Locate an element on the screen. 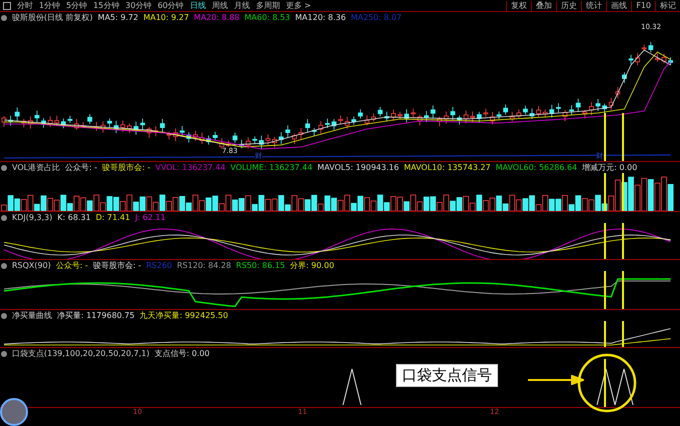 The width and height of the screenshot is (680, 426). indicator-value: MAVOL5: 190943.16 is located at coordinates (358, 167).